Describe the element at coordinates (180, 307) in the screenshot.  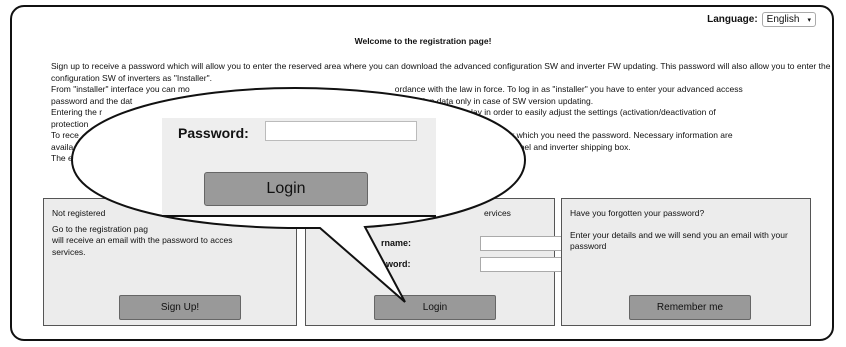
I see `sign-up-button: Sign Up!` at that location.